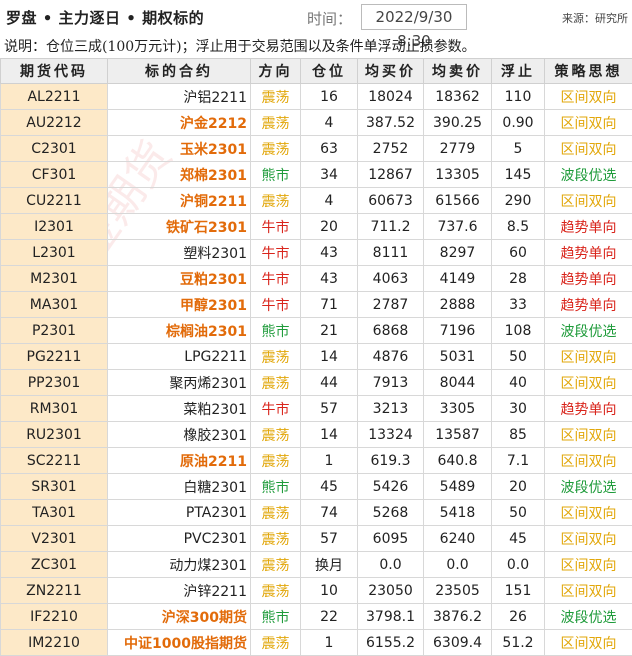  Describe the element at coordinates (458, 149) in the screenshot. I see `cell-avg-sell: 2779` at that location.